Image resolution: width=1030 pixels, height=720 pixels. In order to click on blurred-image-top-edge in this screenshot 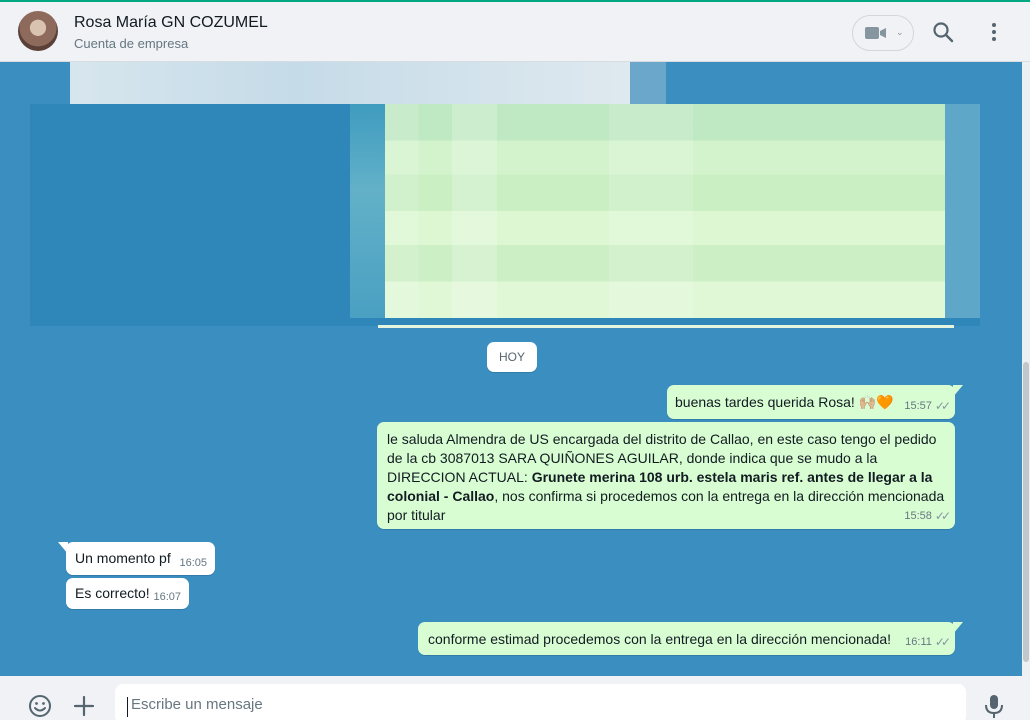, I will do `click(648, 83)`.